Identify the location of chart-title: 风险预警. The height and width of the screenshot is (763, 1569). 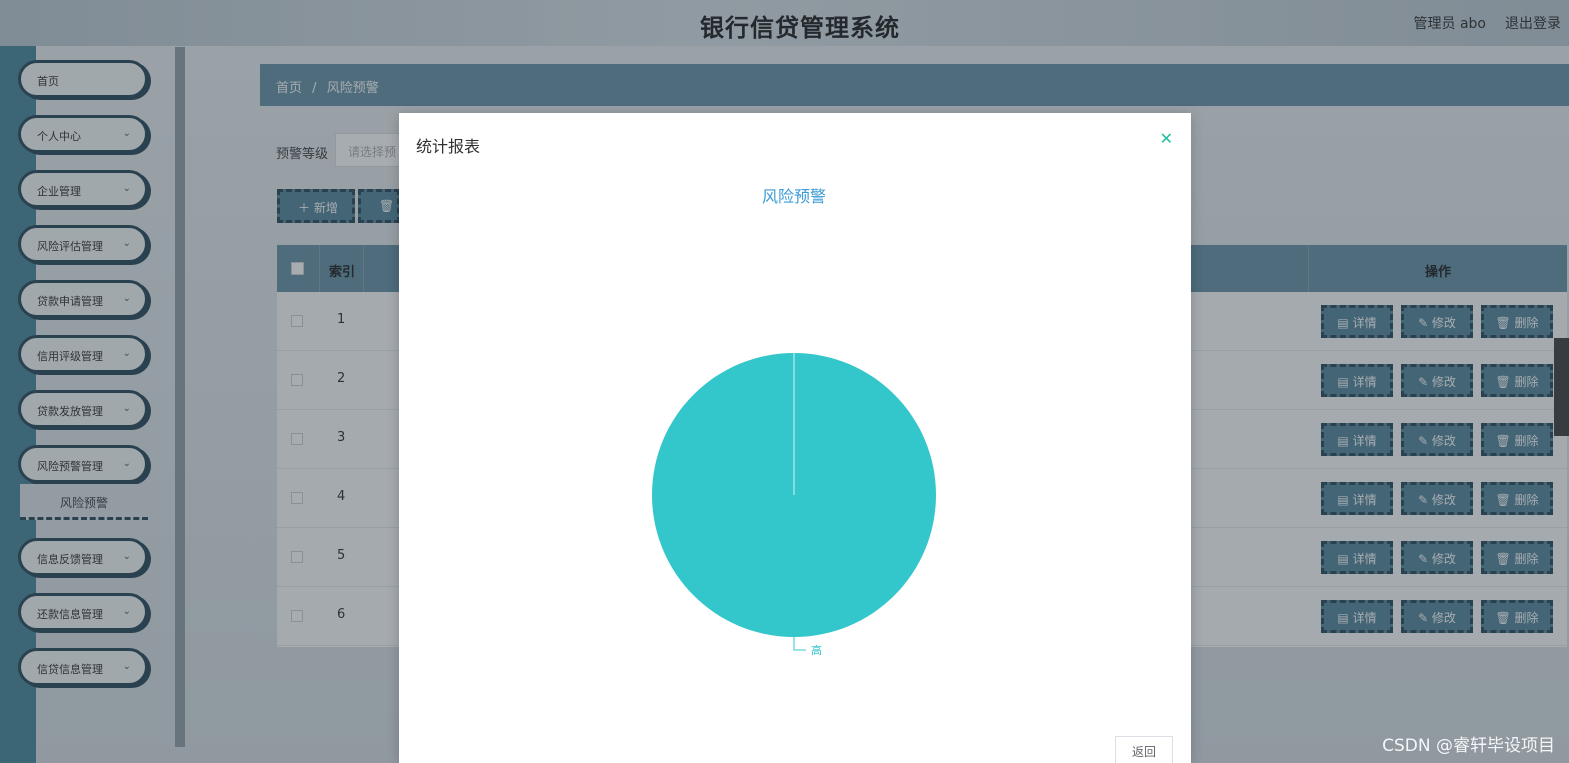
(794, 196).